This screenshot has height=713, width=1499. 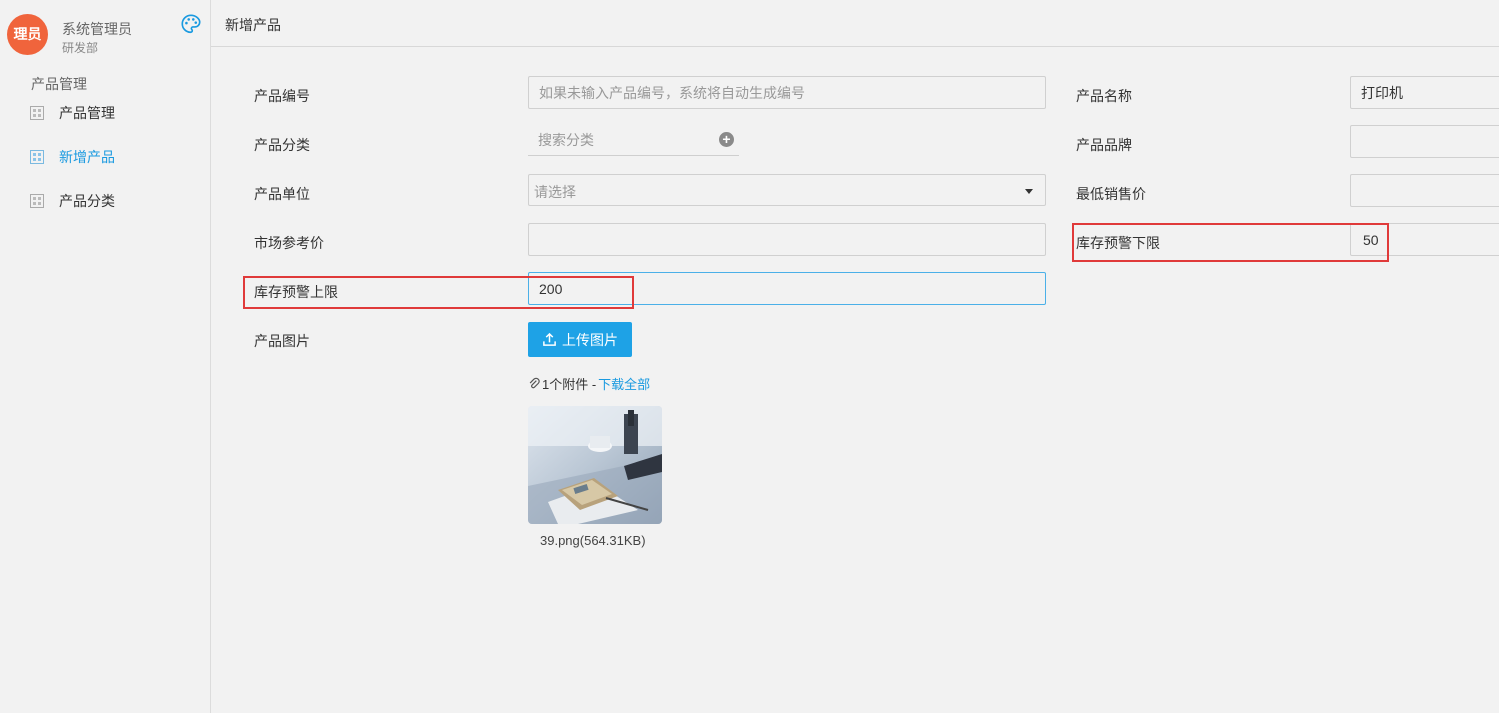 What do you see at coordinates (624, 383) in the screenshot?
I see `download-all-link: 下载全部` at bounding box center [624, 383].